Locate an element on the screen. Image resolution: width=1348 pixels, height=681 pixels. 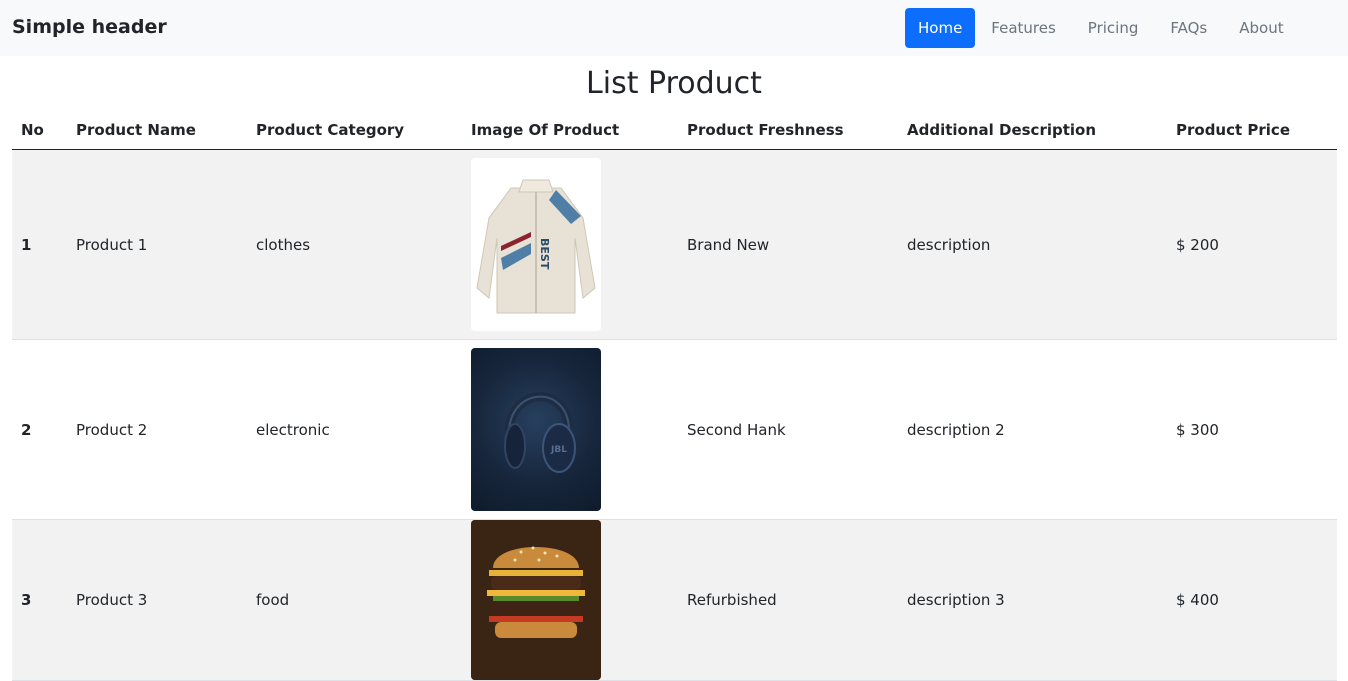
headphones-image: JBL is located at coordinates (536, 429).